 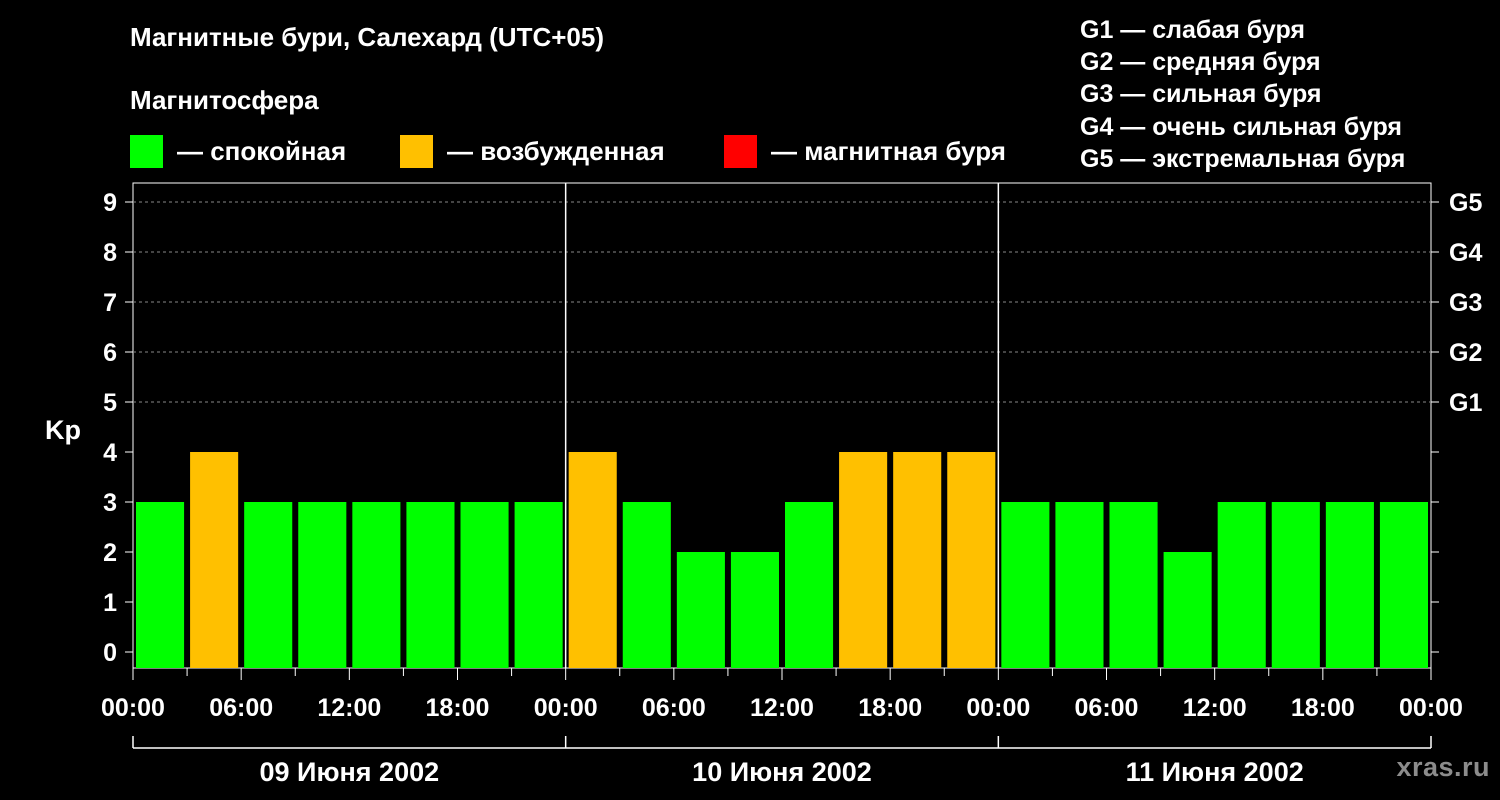 What do you see at coordinates (782, 772) in the screenshot?
I see `day-label: 10 Июня 2002` at bounding box center [782, 772].